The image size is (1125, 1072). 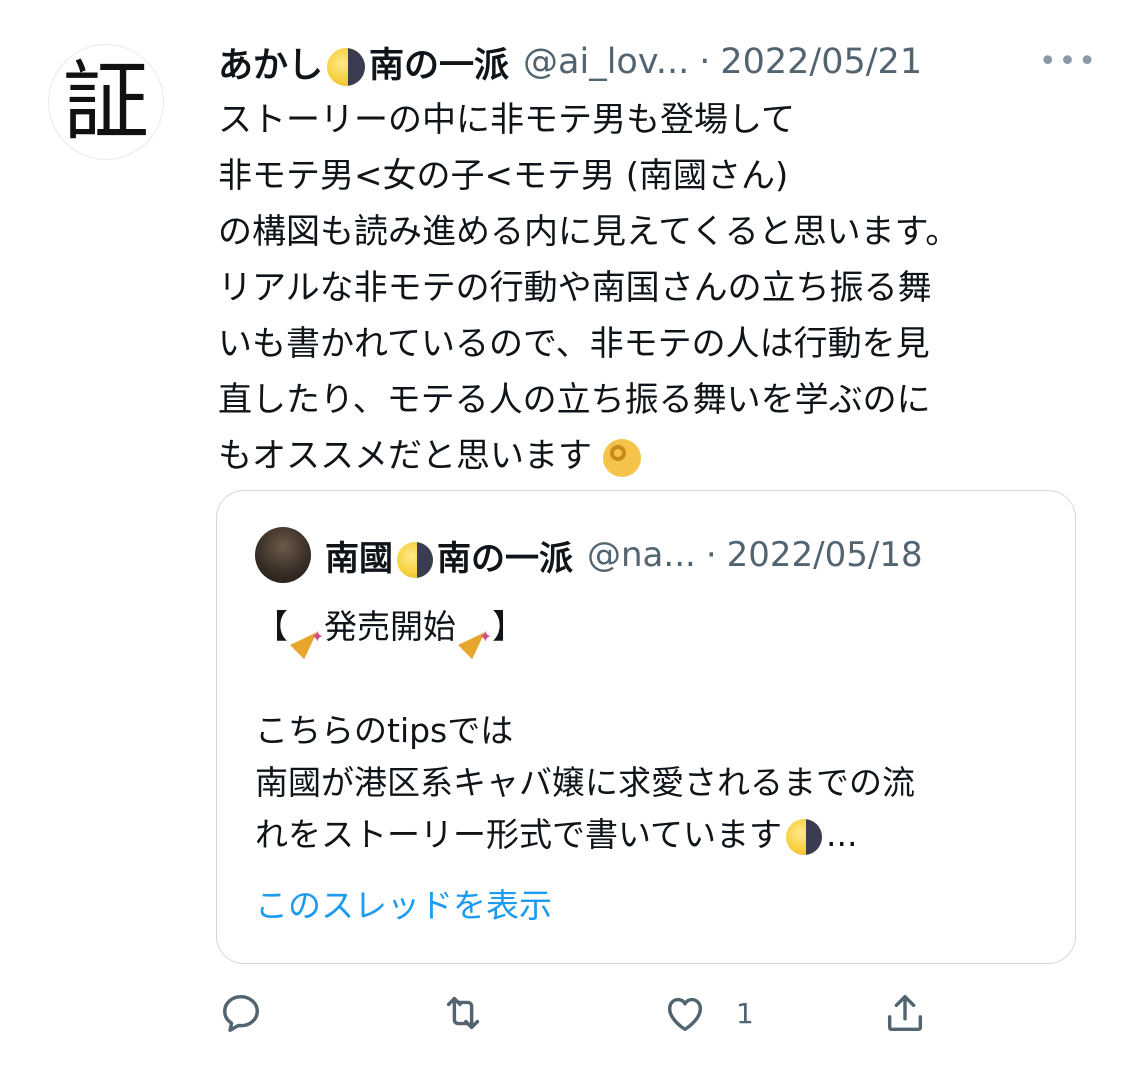 I want to click on heart-icon, so click(x=685, y=1014).